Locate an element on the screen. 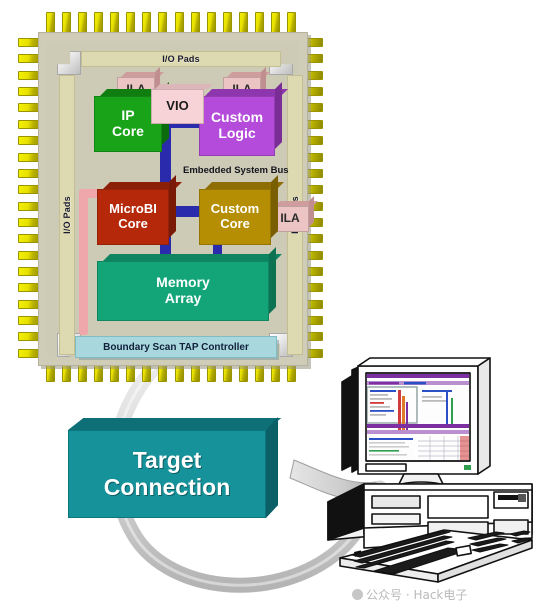  block-microbl-core: MicroBI Core is located at coordinates (139, 210).